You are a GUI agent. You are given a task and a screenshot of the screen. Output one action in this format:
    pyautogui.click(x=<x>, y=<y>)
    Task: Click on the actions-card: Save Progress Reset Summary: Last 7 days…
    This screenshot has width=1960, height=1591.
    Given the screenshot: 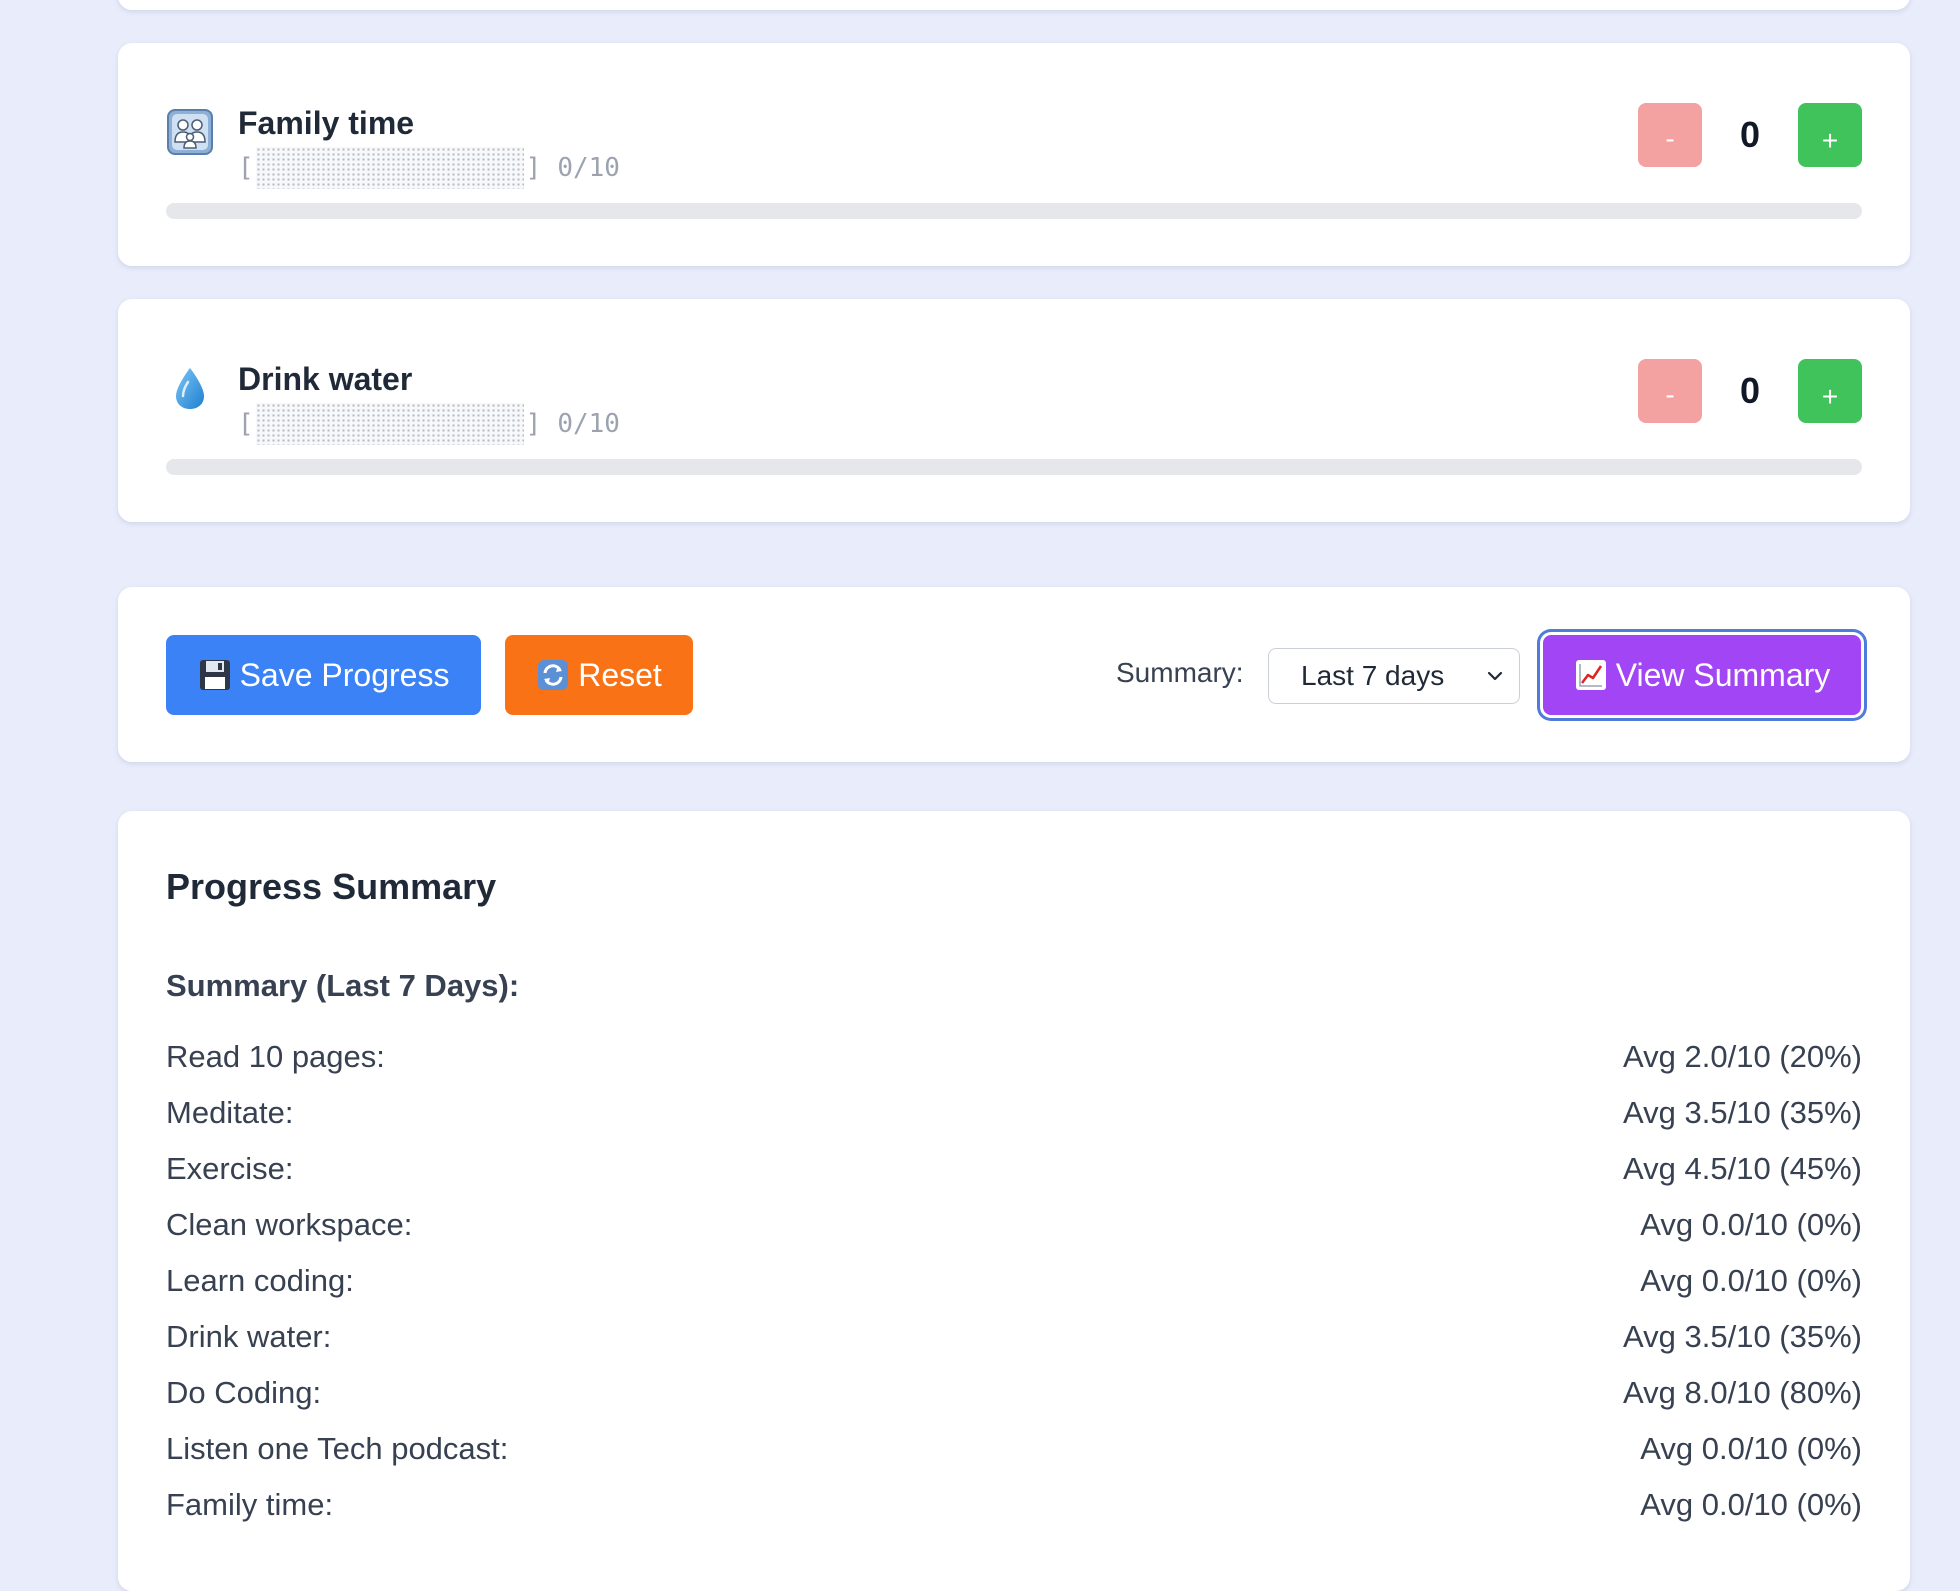 What is the action you would take?
    pyautogui.click(x=1014, y=674)
    